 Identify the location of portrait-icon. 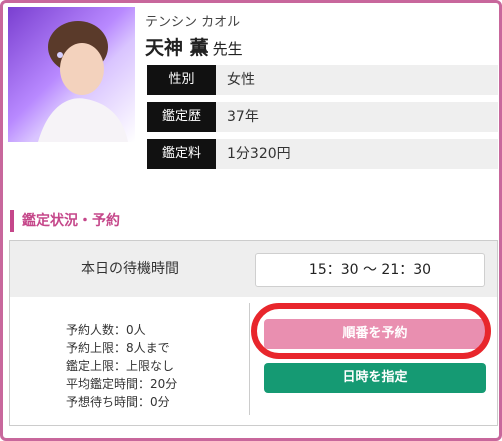
(83, 81).